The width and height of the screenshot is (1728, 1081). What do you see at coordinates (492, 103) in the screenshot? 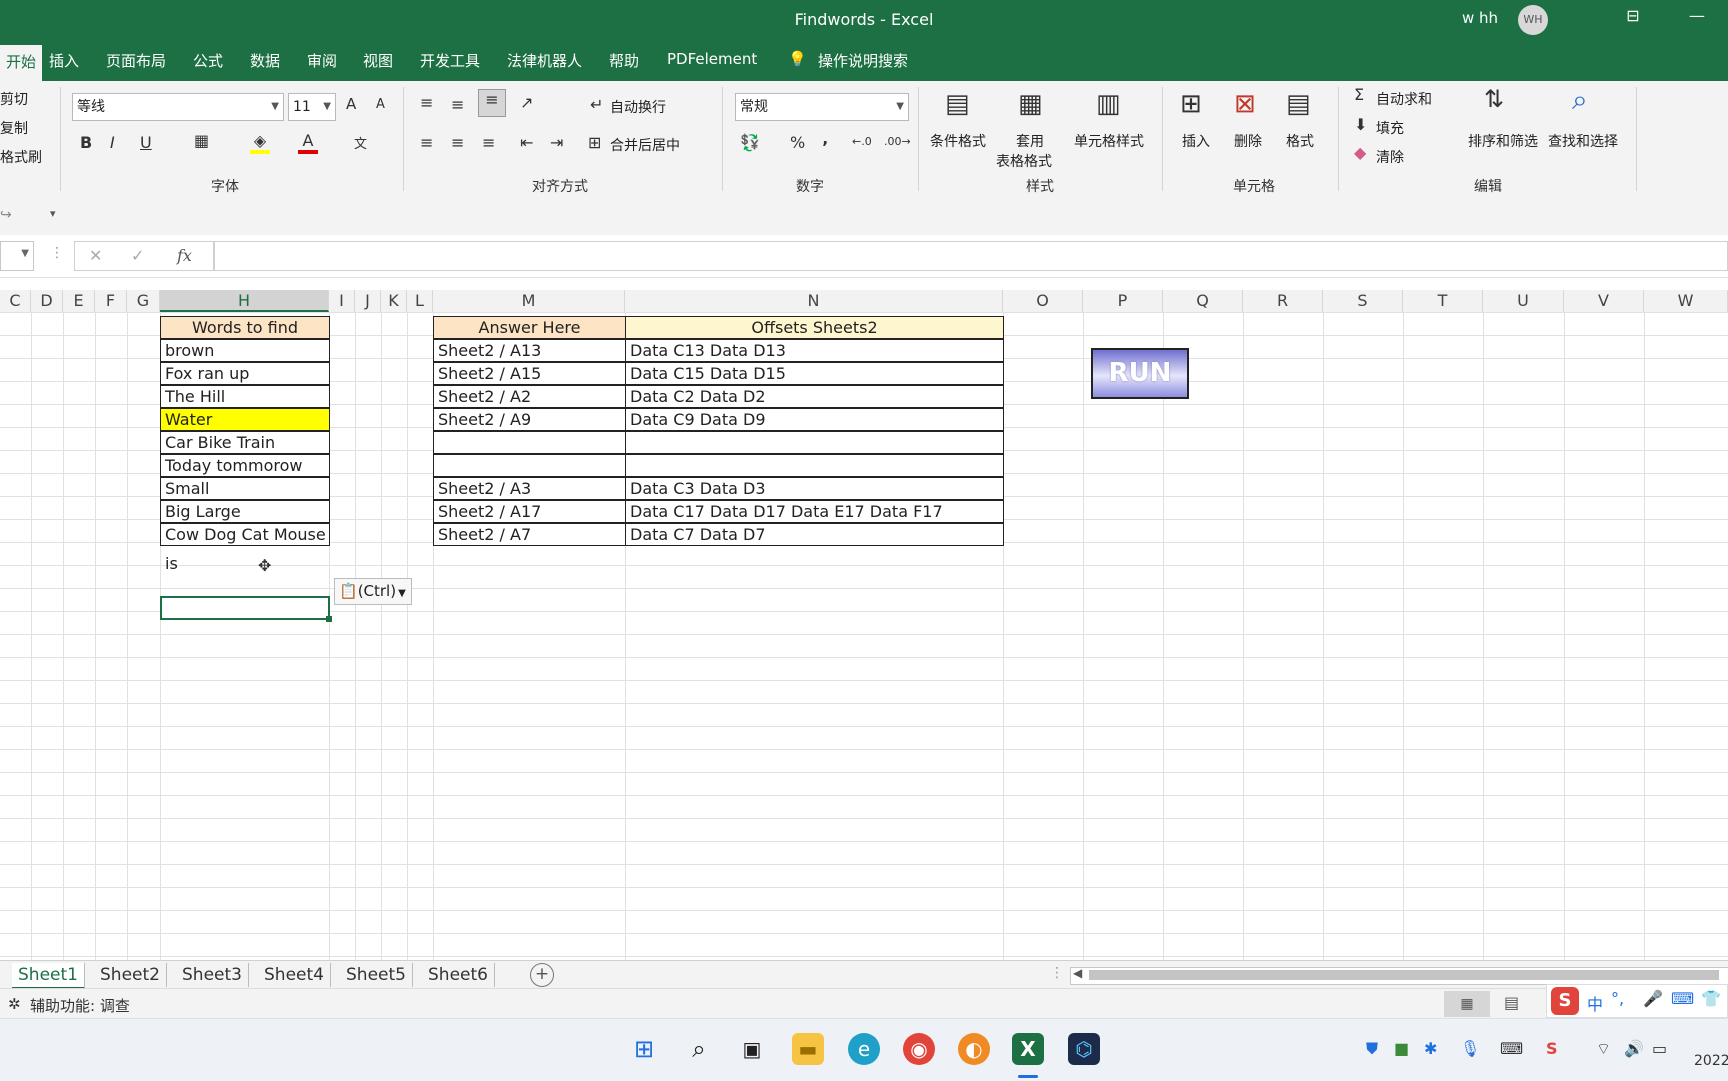
I see `align-bottom-icon: ≡` at bounding box center [492, 103].